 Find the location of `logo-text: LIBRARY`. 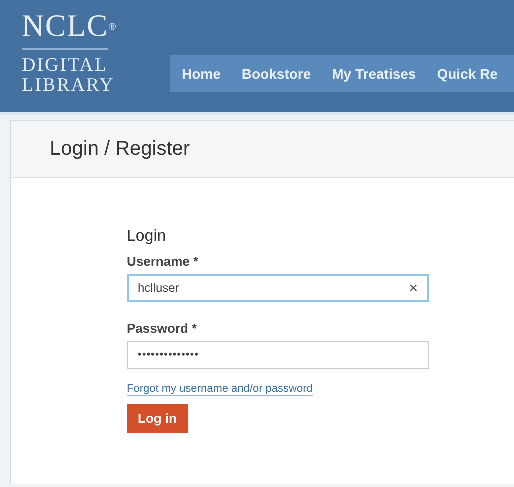

logo-text: LIBRARY is located at coordinates (68, 86).